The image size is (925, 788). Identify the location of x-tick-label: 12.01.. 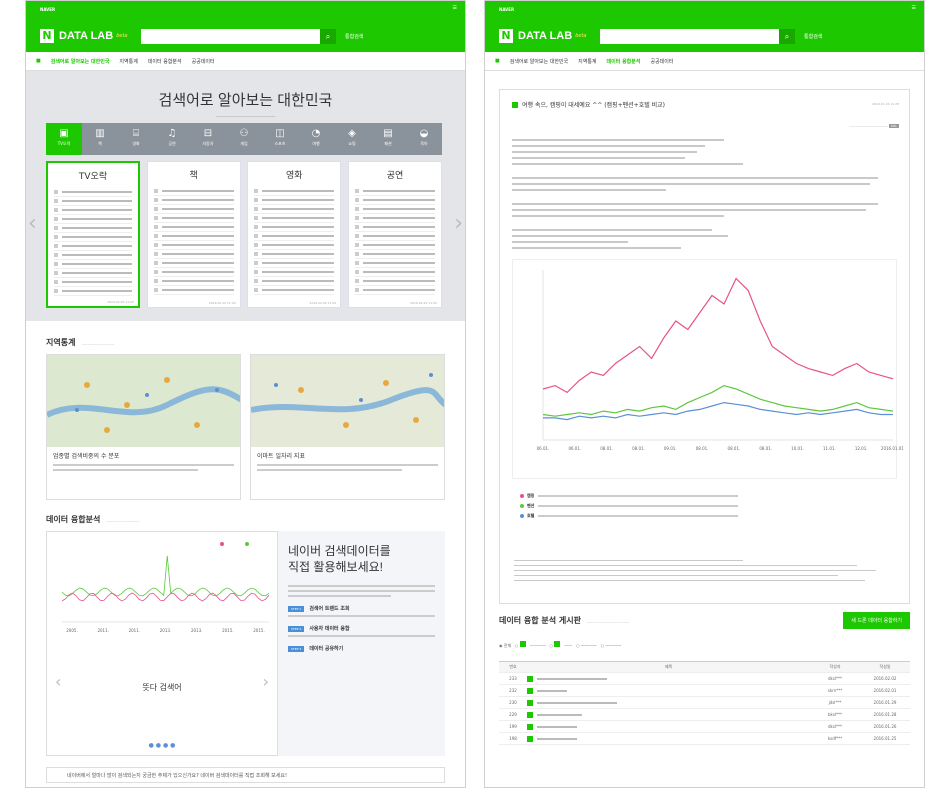
(861, 448).